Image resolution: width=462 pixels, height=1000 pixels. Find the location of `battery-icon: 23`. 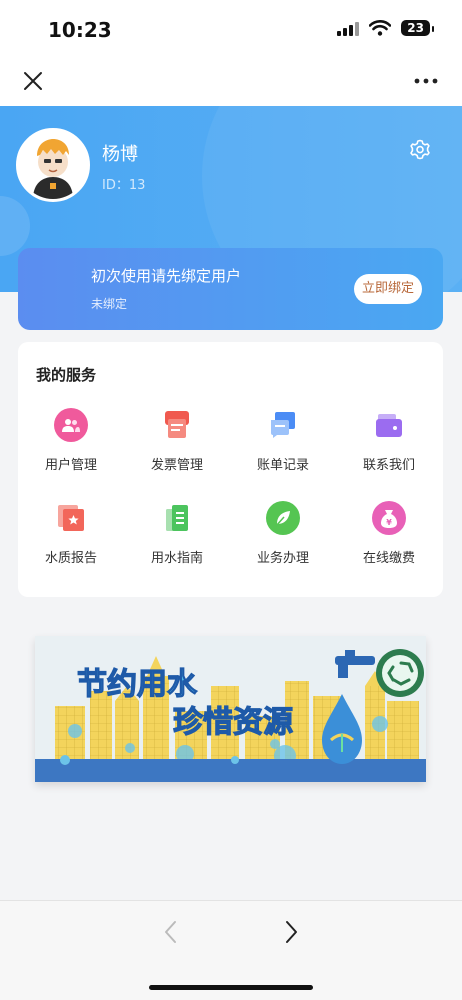

battery-icon: 23 is located at coordinates (417, 28).